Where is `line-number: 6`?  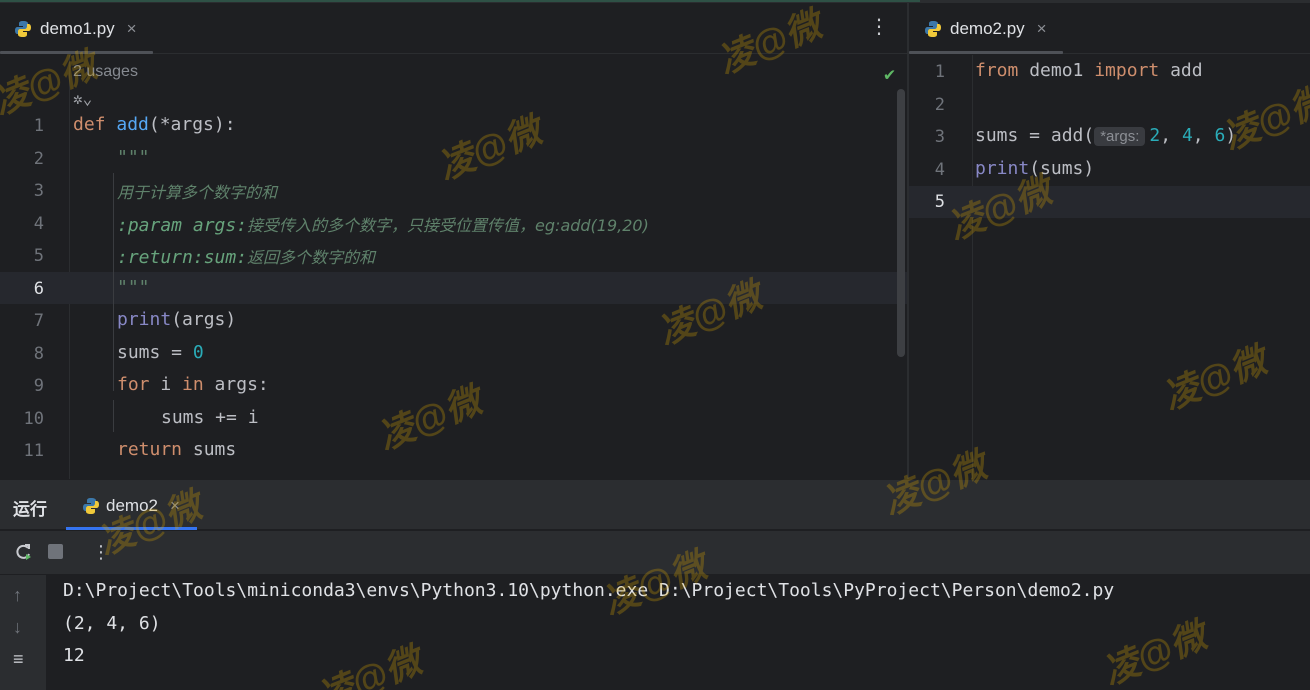 line-number: 6 is located at coordinates (38, 289).